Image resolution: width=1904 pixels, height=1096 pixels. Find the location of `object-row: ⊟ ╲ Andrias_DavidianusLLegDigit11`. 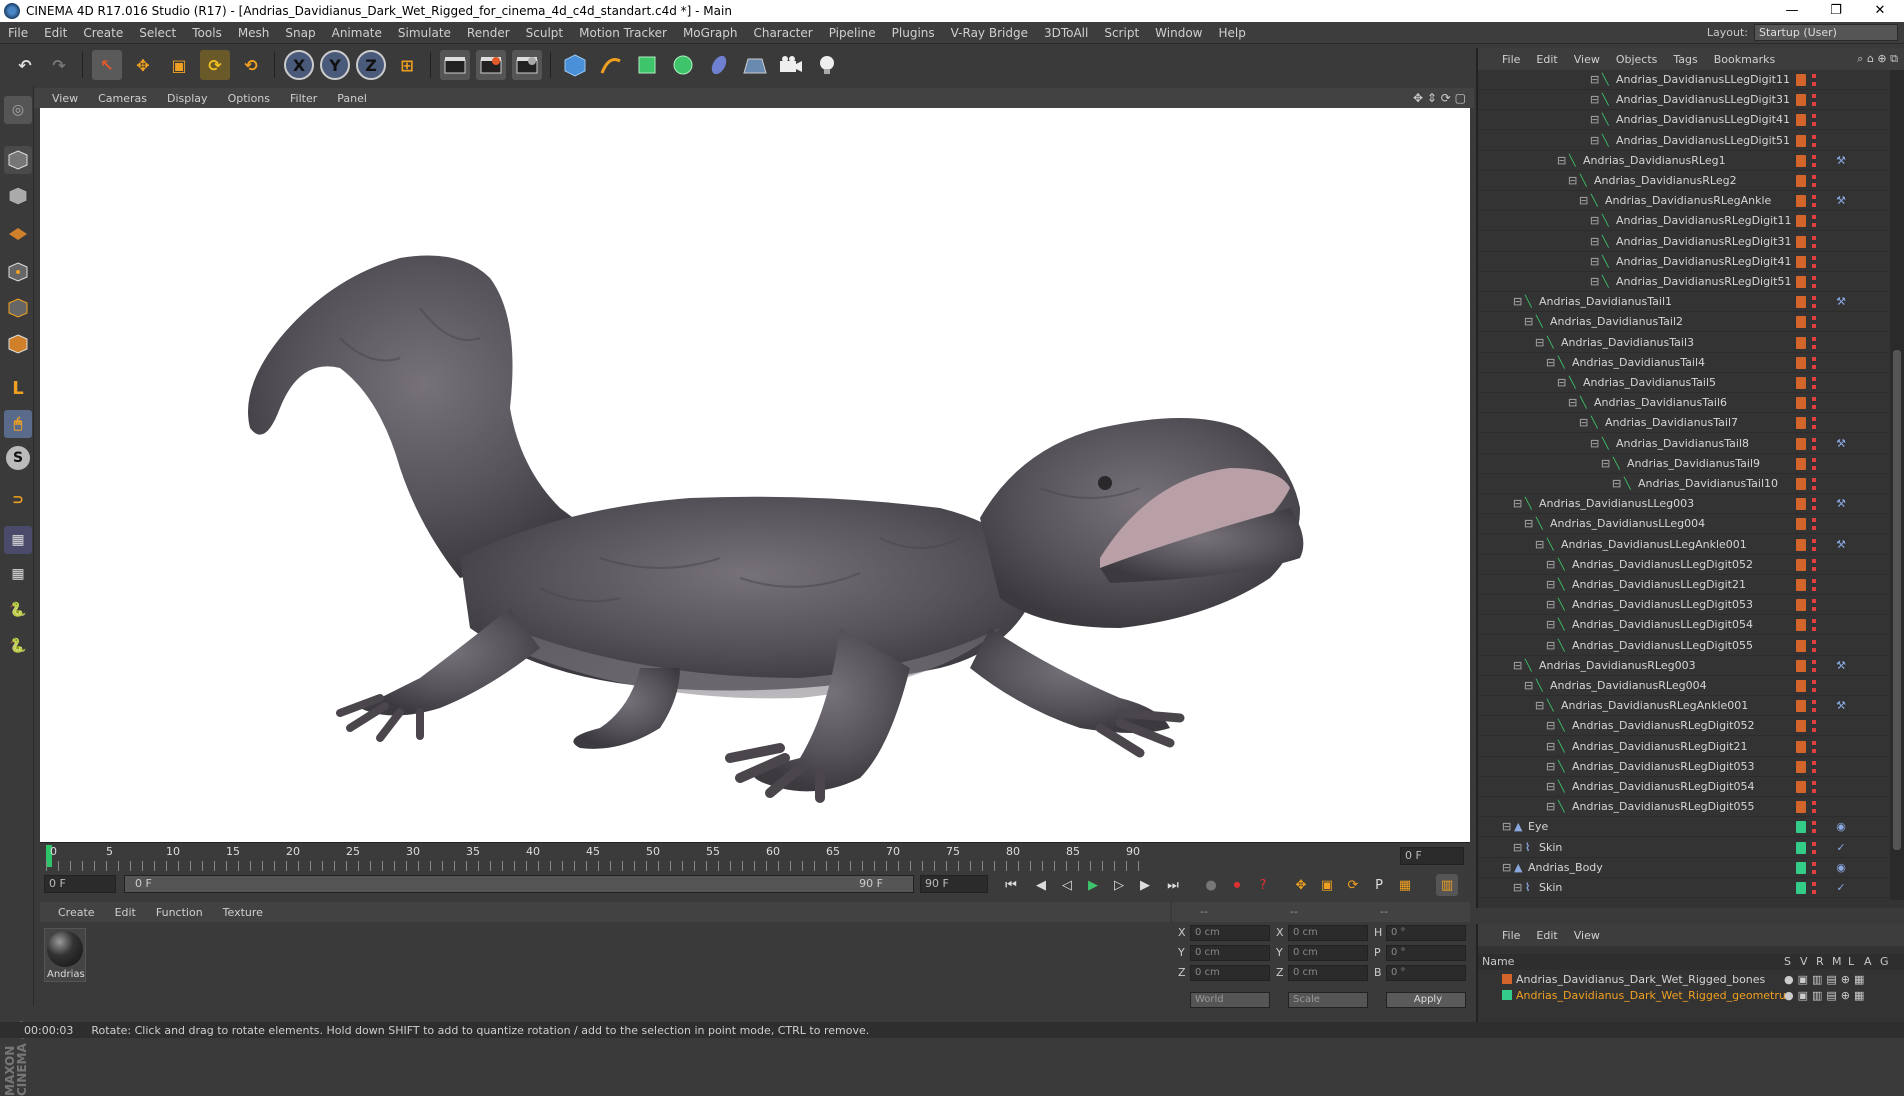

object-row: ⊟ ╲ Andrias_DavidianusLLegDigit11 is located at coordinates (1683, 80).